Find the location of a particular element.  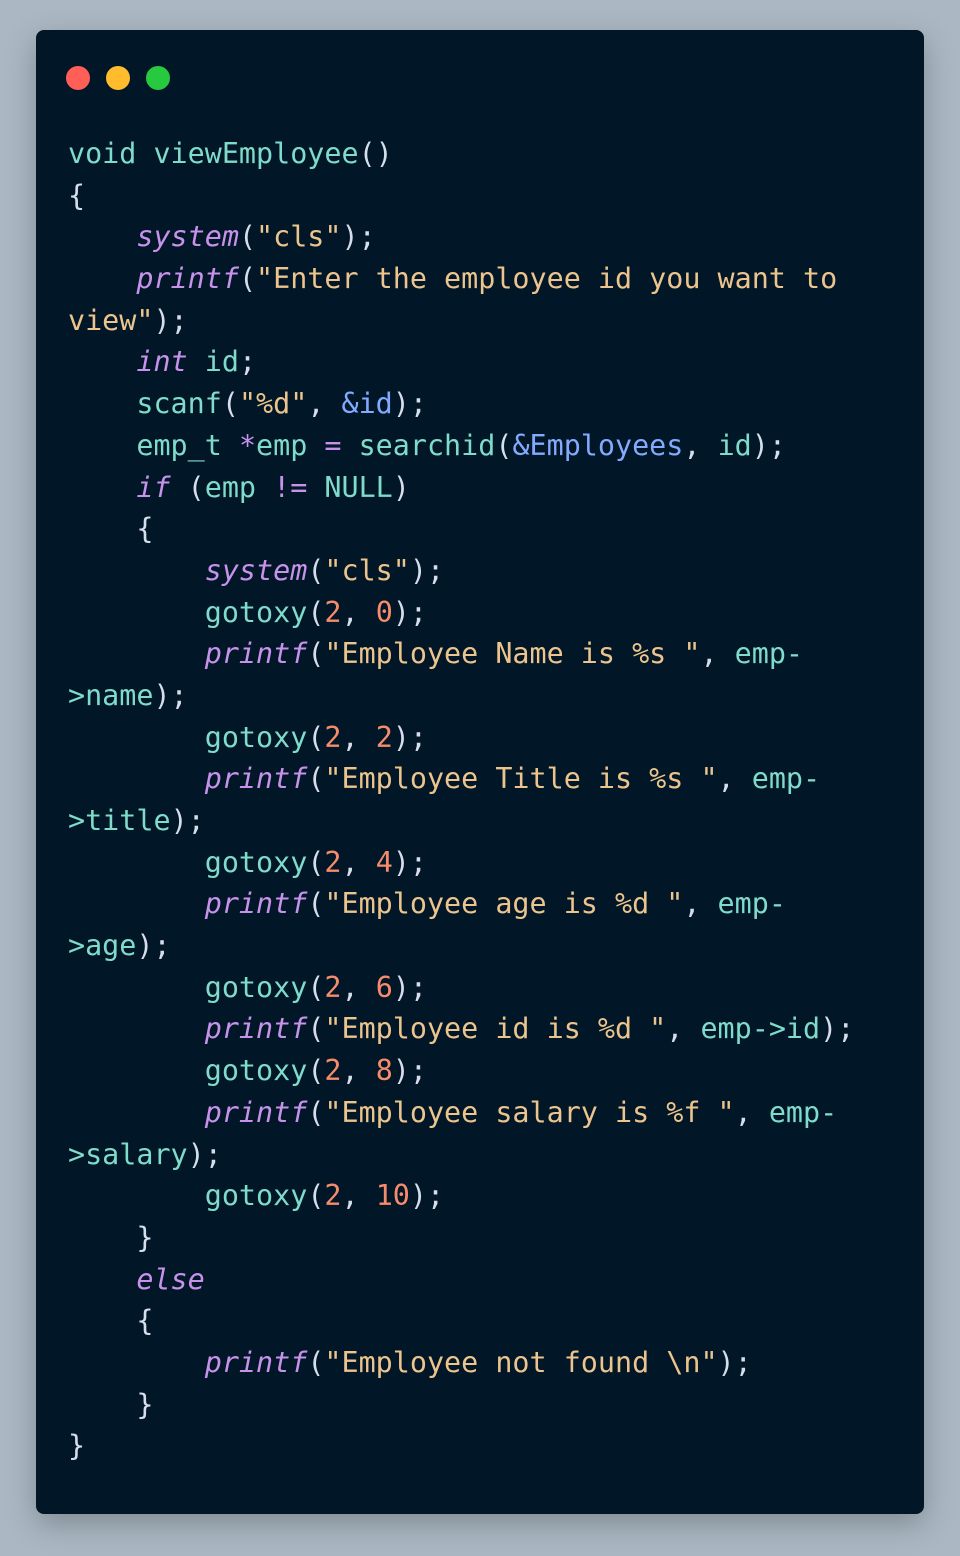

code-token: } is located at coordinates (77, 1446).